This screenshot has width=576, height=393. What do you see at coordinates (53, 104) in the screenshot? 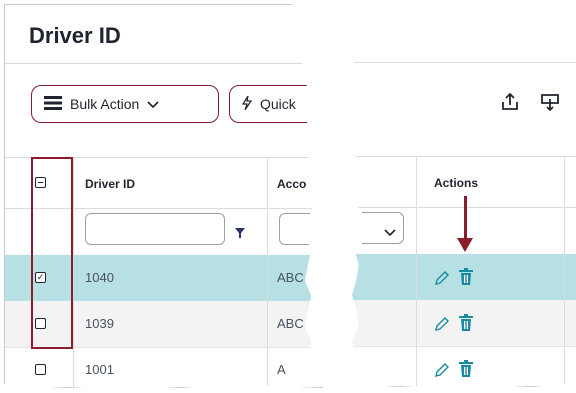
I see `list-icon` at bounding box center [53, 104].